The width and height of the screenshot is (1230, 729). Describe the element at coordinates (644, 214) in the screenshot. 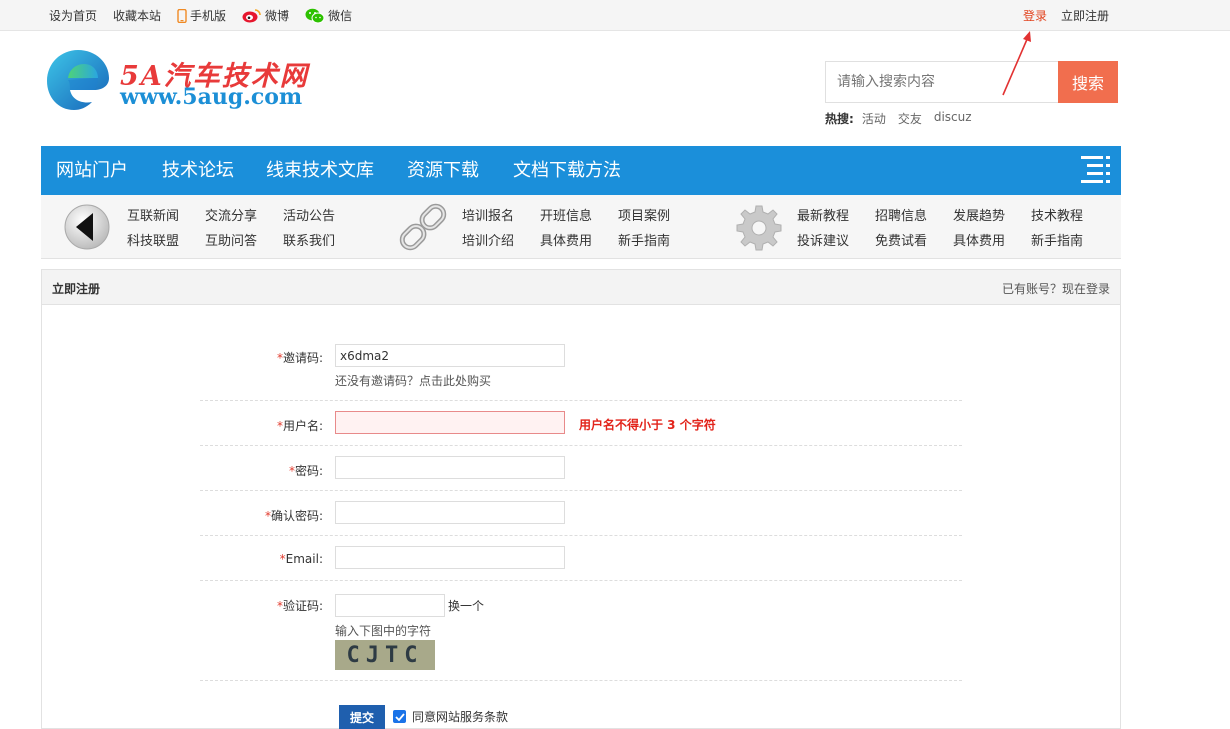

I see `subnav-link: 项目案例` at that location.